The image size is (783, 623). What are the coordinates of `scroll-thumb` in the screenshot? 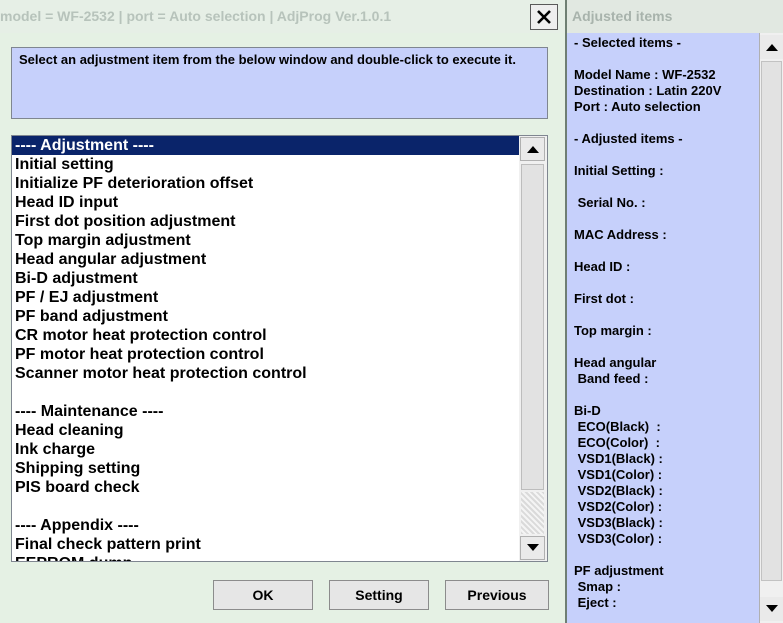 It's located at (532, 327).